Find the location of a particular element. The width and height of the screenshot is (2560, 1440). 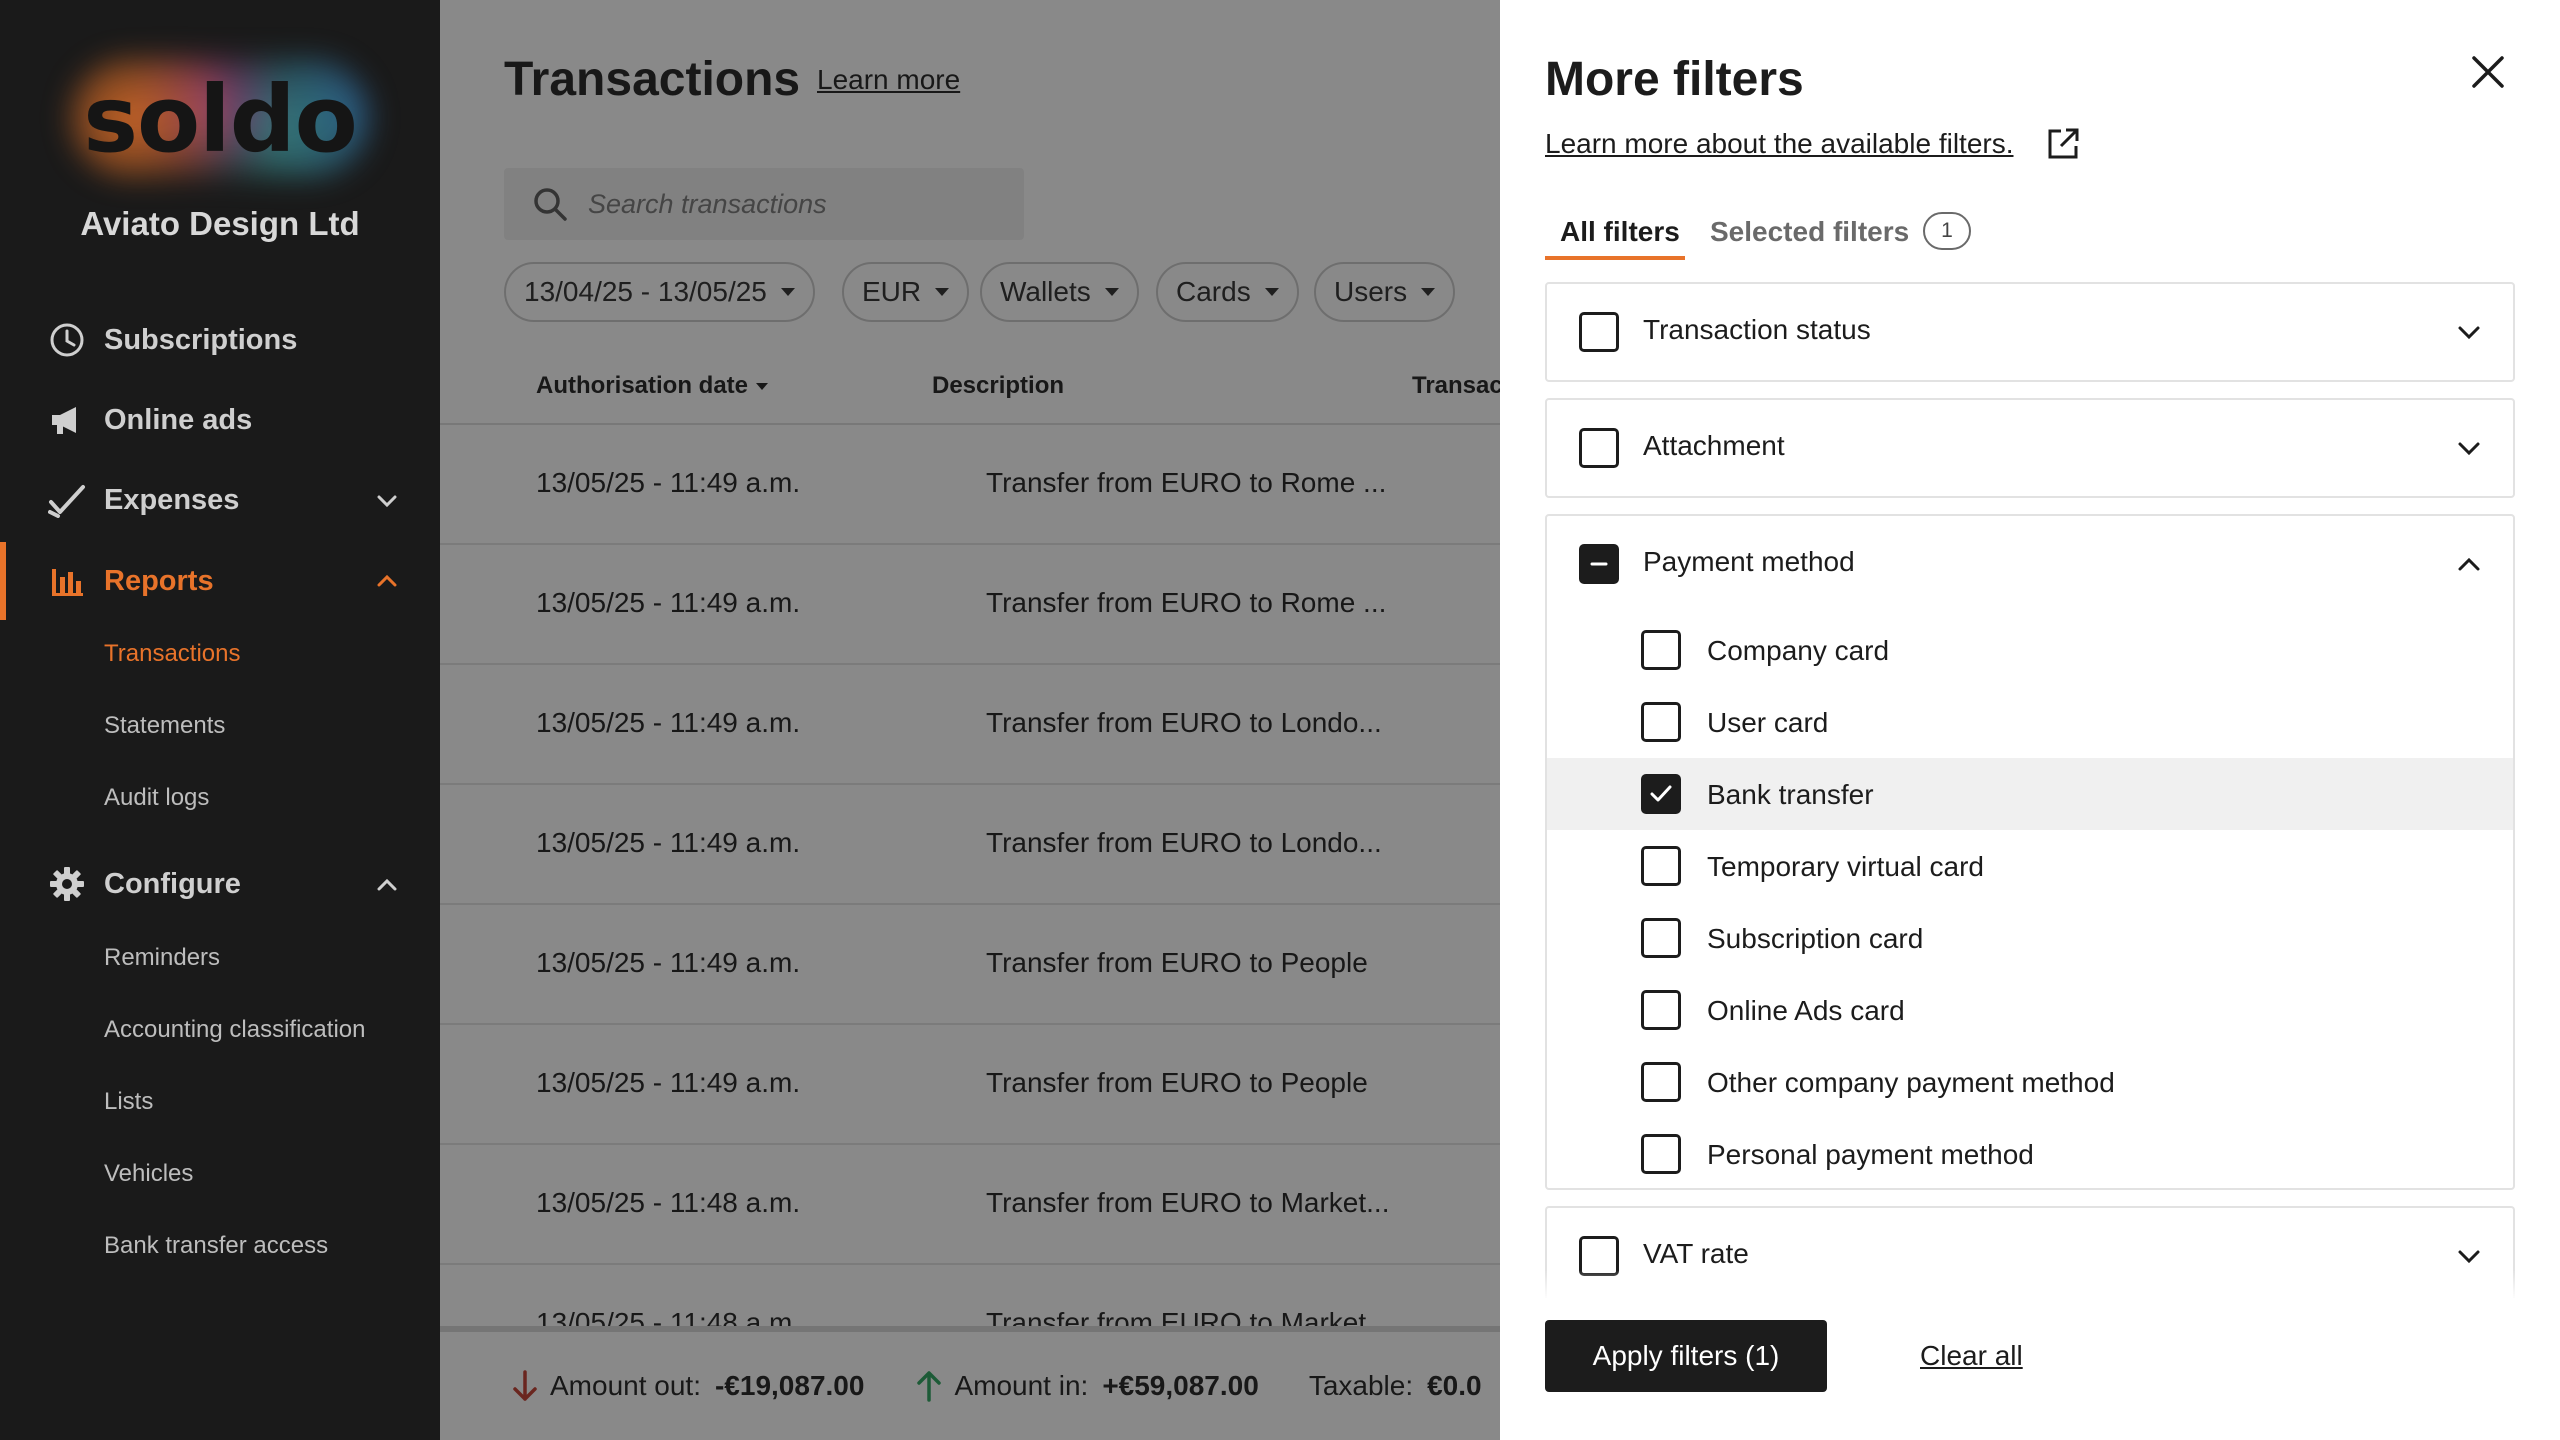

sidebar-item-configure: Configure is located at coordinates (144, 884).